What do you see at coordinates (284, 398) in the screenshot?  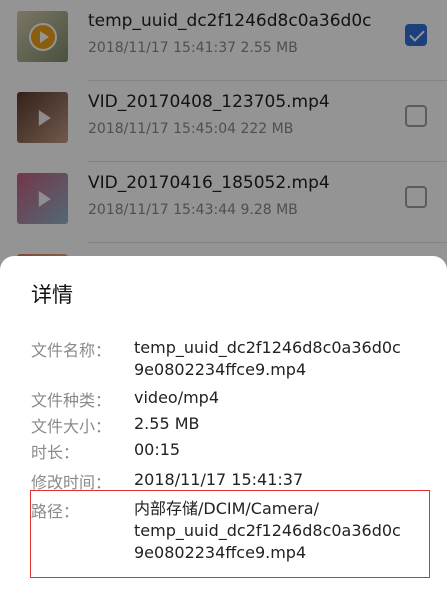 I see `details-value-file-type: video/mp4` at bounding box center [284, 398].